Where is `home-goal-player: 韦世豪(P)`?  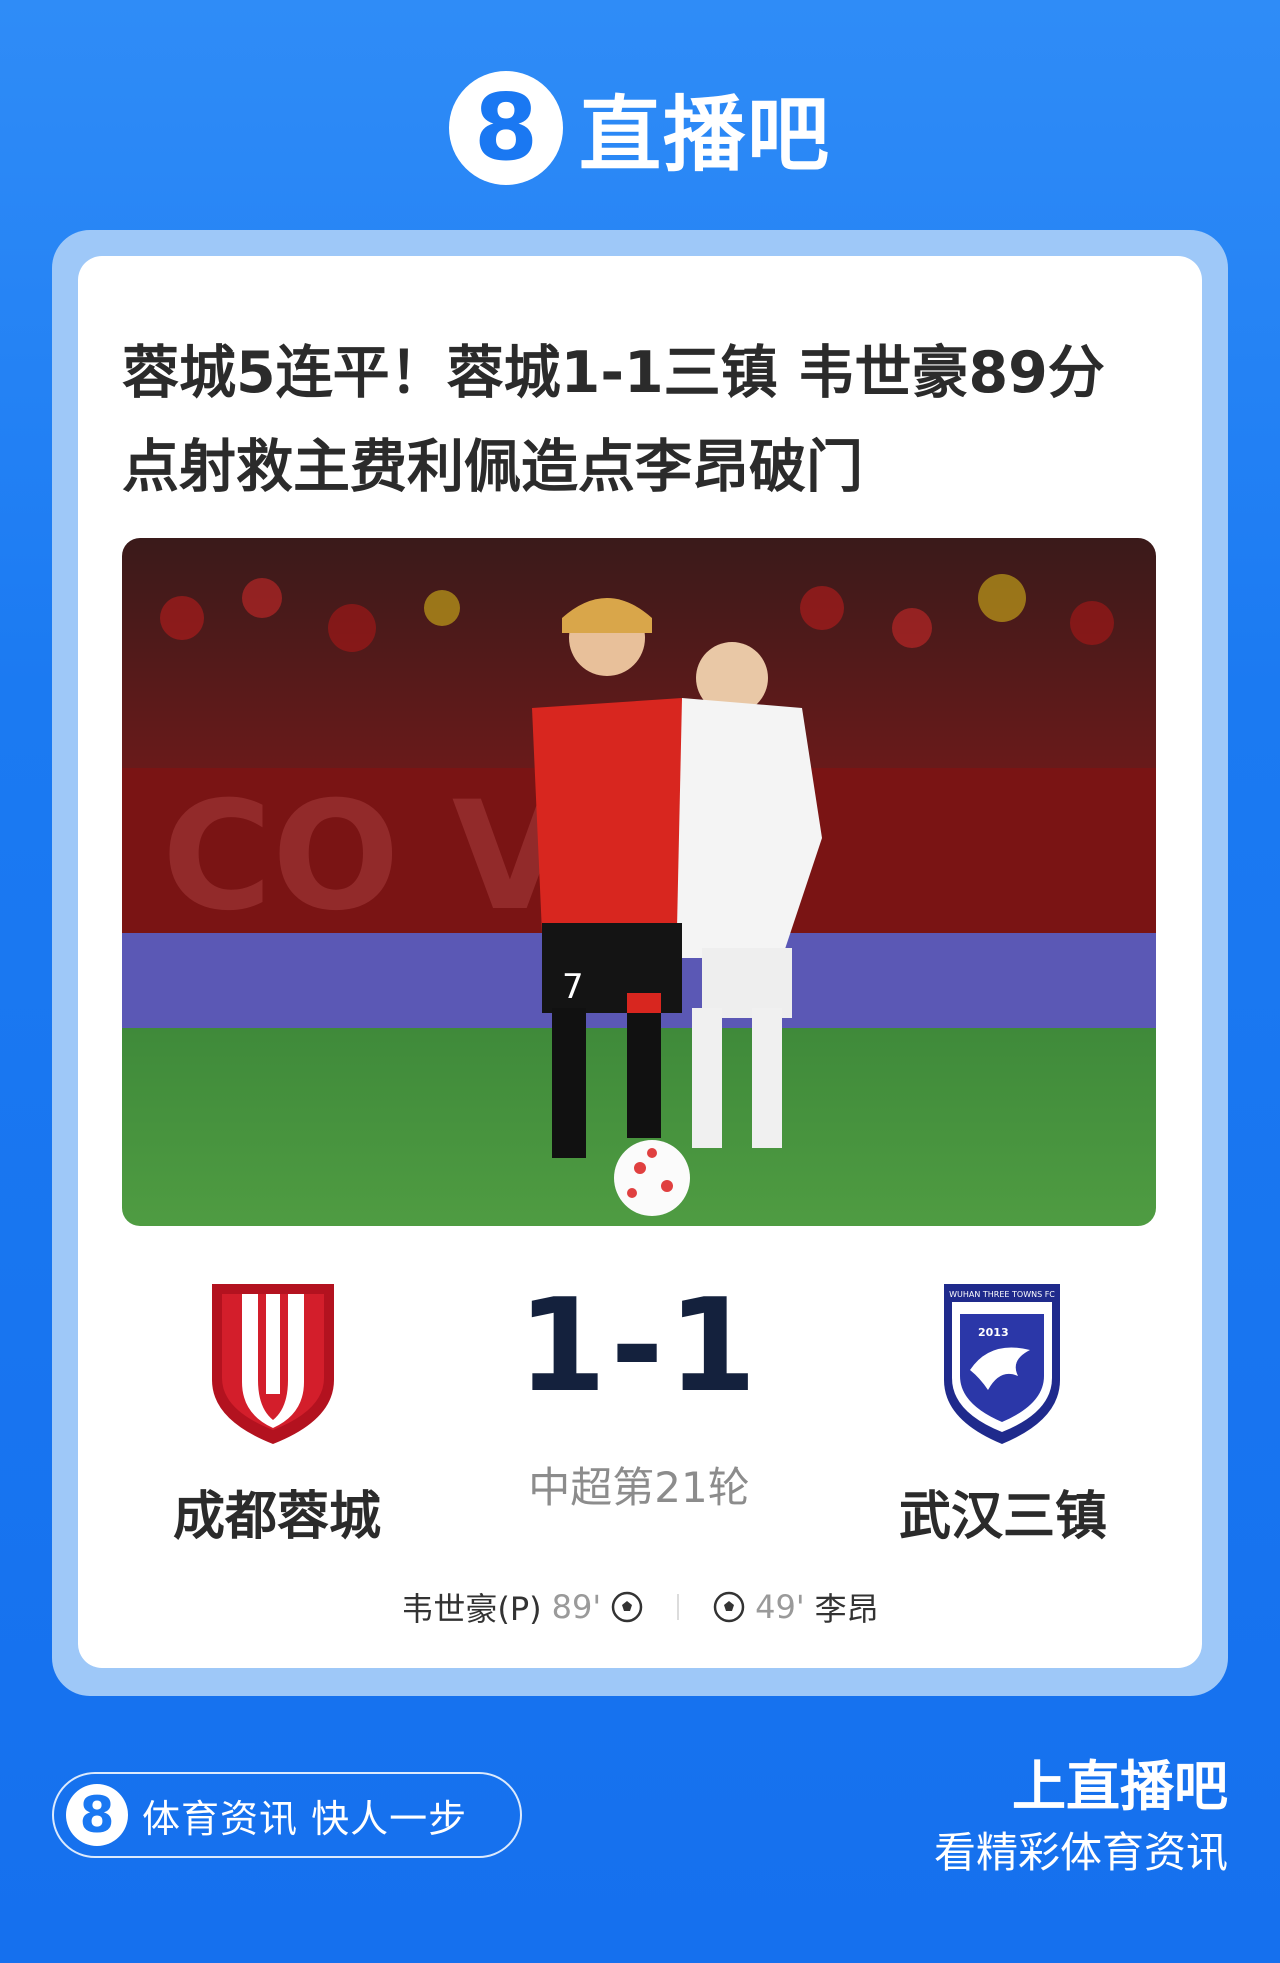 home-goal-player: 韦世豪(P) is located at coordinates (471, 1609).